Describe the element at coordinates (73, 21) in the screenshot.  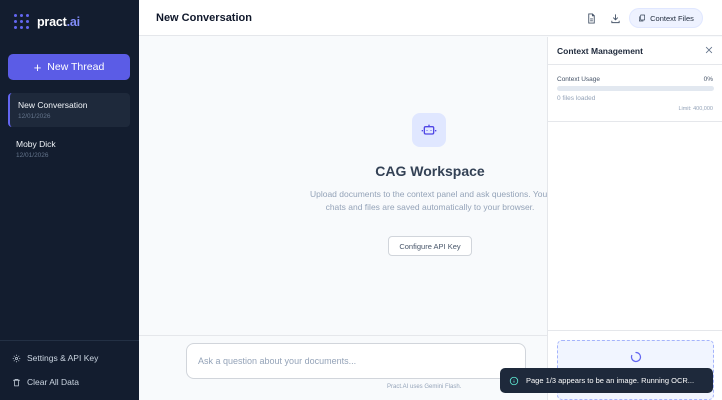
I see `brand-name-accent: .ai` at that location.